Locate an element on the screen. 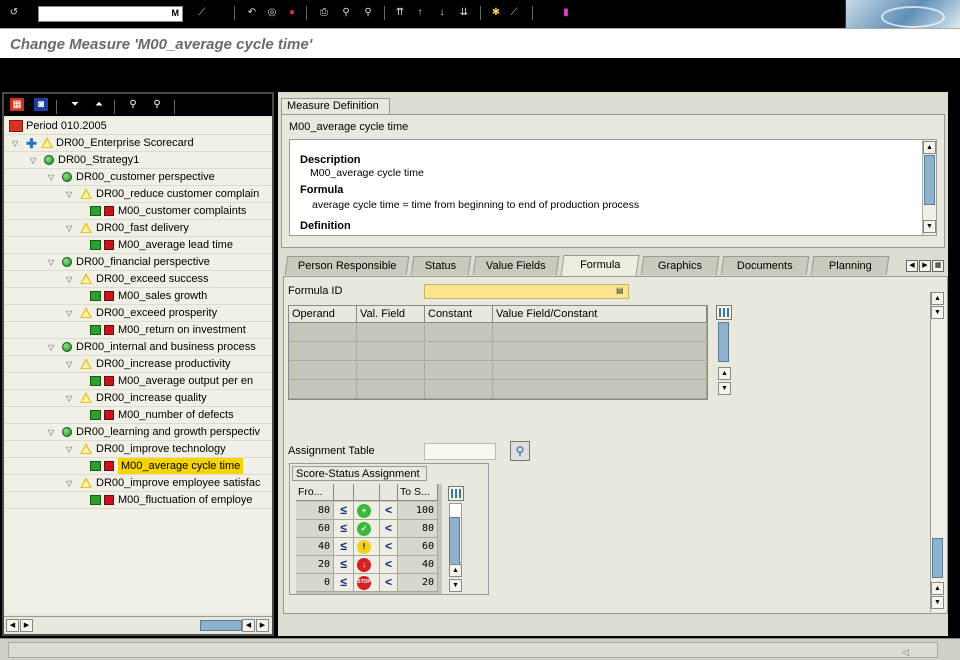  tree-node: ▽ DR00_exceed success is located at coordinates (138, 279).